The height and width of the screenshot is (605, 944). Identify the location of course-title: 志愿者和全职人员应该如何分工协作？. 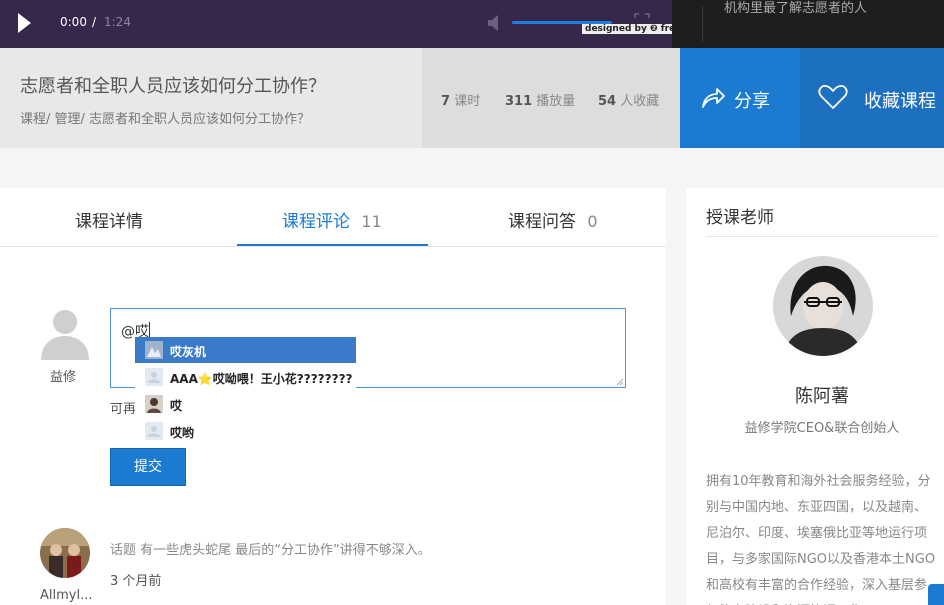
(173, 86).